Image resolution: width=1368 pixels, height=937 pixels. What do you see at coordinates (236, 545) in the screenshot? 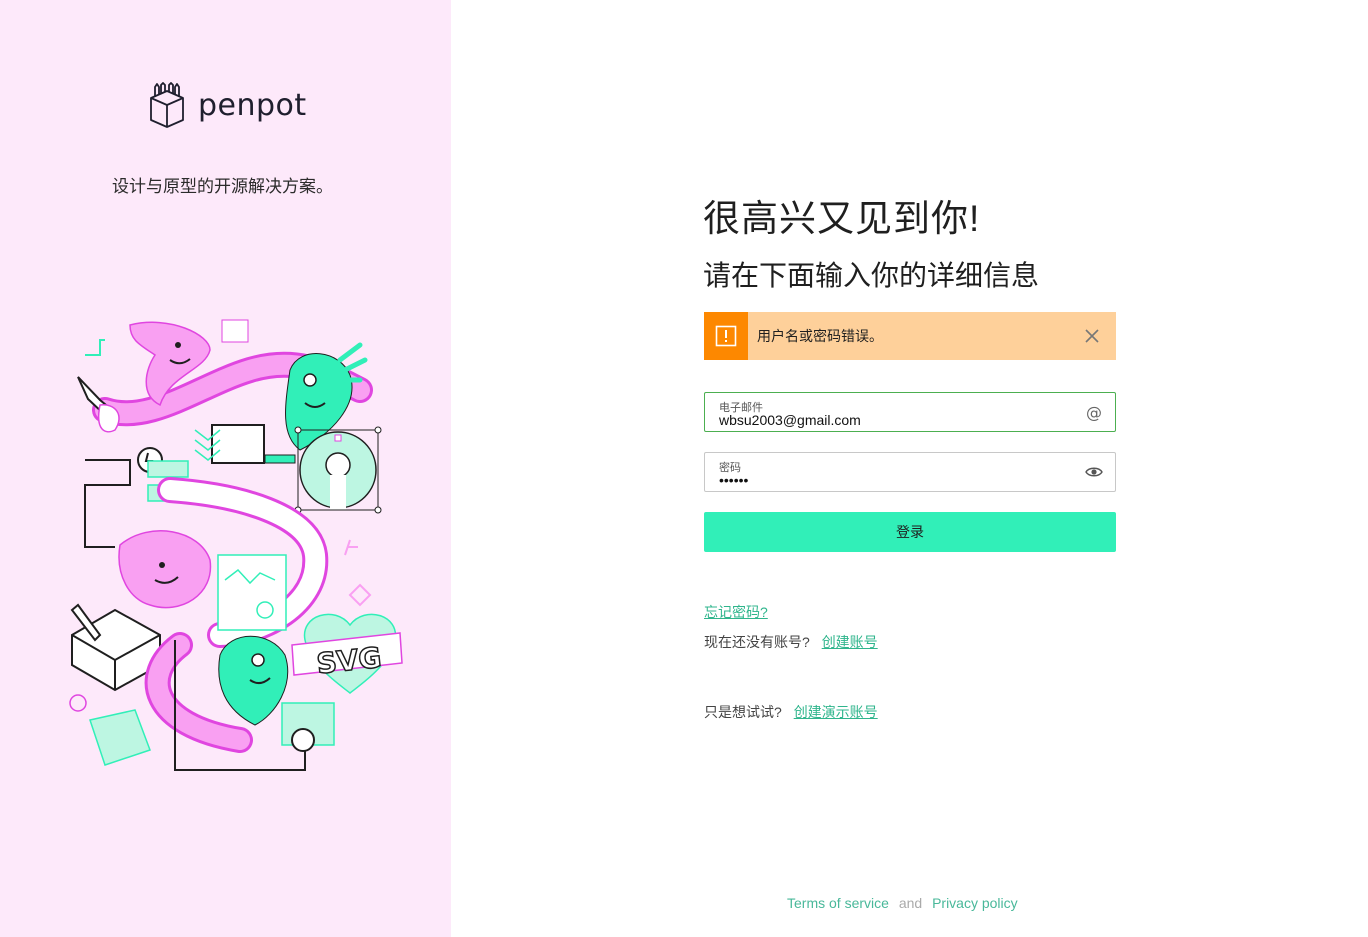
I see `hero-illustration: SVG` at bounding box center [236, 545].